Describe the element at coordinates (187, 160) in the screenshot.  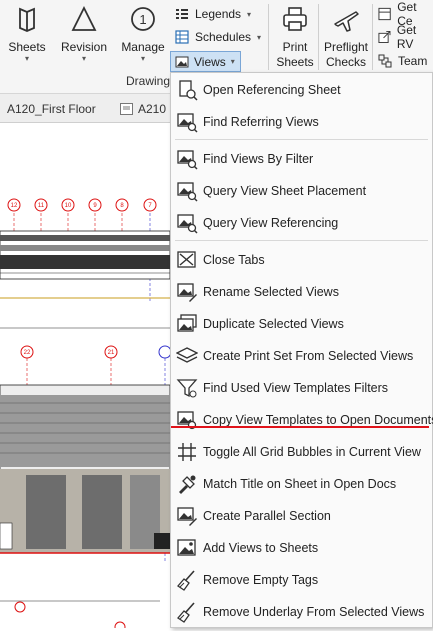
I see `filter-view-icon` at that location.